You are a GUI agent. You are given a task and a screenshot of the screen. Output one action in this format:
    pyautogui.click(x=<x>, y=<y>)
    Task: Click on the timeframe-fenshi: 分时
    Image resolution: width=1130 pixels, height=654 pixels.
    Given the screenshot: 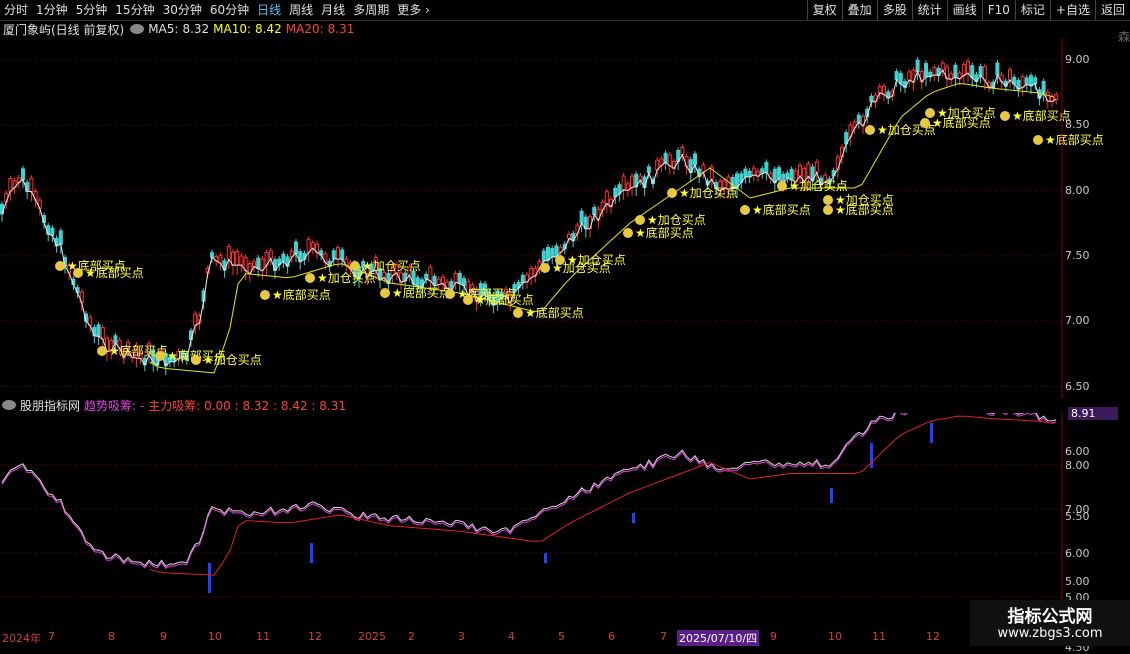 What is the action you would take?
    pyautogui.click(x=16, y=10)
    